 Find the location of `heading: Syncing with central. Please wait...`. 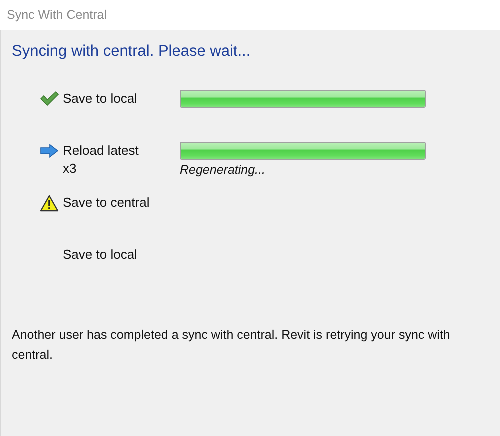

heading: Syncing with central. Please wait... is located at coordinates (132, 52).